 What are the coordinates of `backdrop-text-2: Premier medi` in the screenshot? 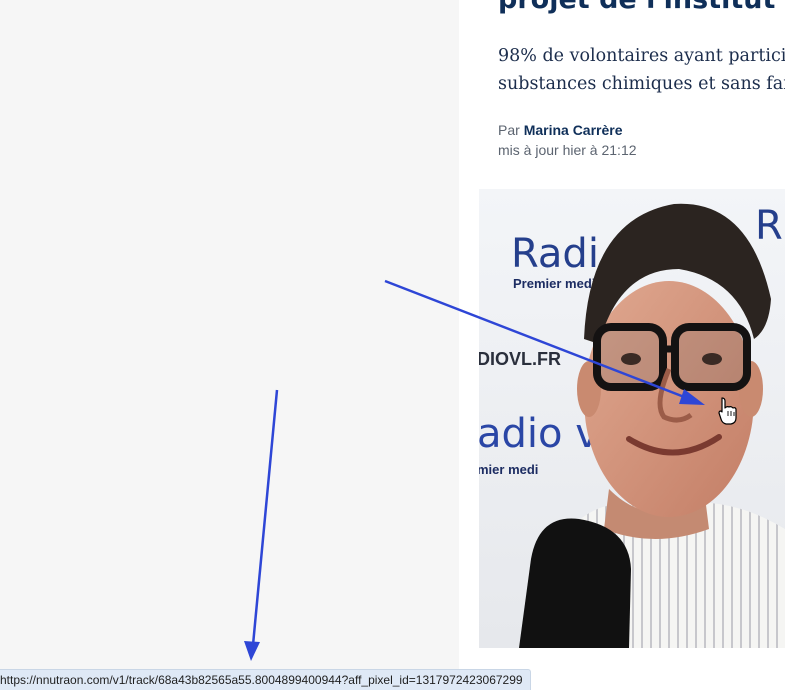 It's located at (554, 283).